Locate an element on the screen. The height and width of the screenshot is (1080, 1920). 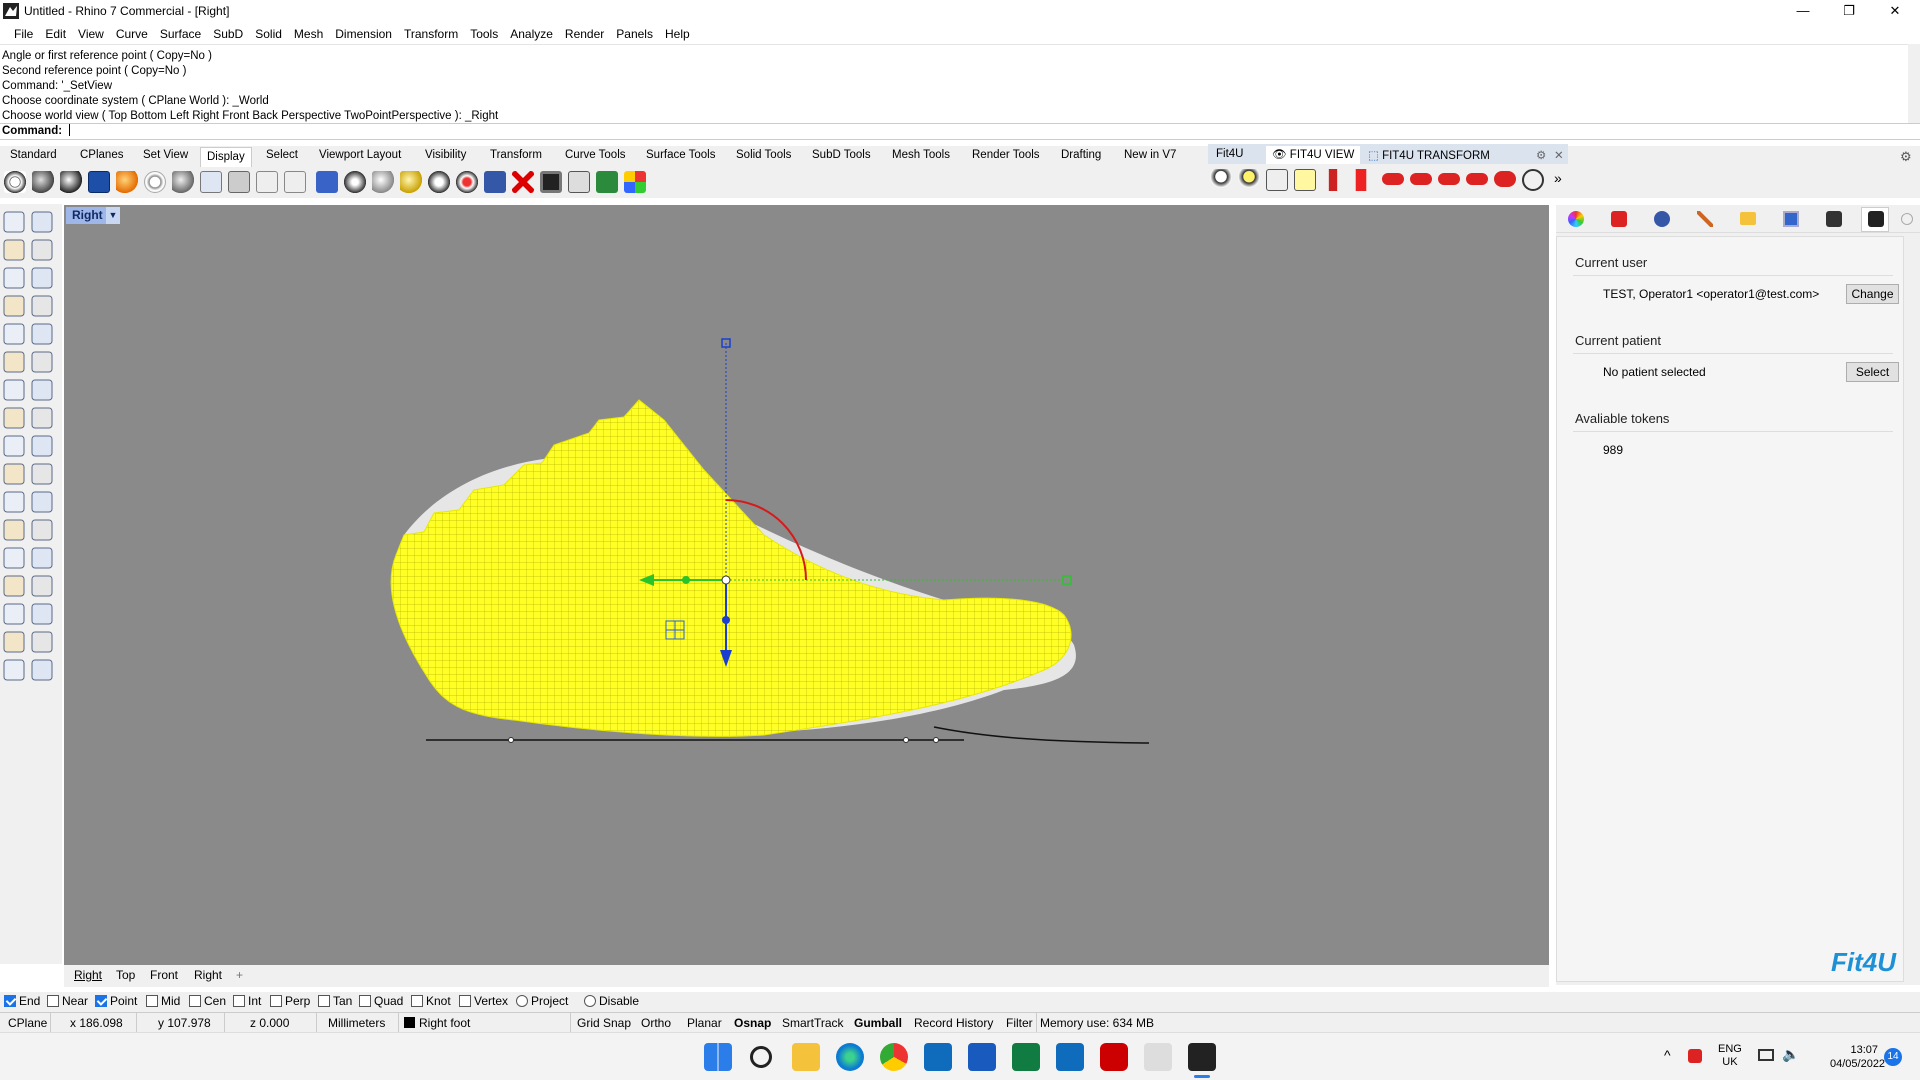
menu-file: File is located at coordinates (23, 34).